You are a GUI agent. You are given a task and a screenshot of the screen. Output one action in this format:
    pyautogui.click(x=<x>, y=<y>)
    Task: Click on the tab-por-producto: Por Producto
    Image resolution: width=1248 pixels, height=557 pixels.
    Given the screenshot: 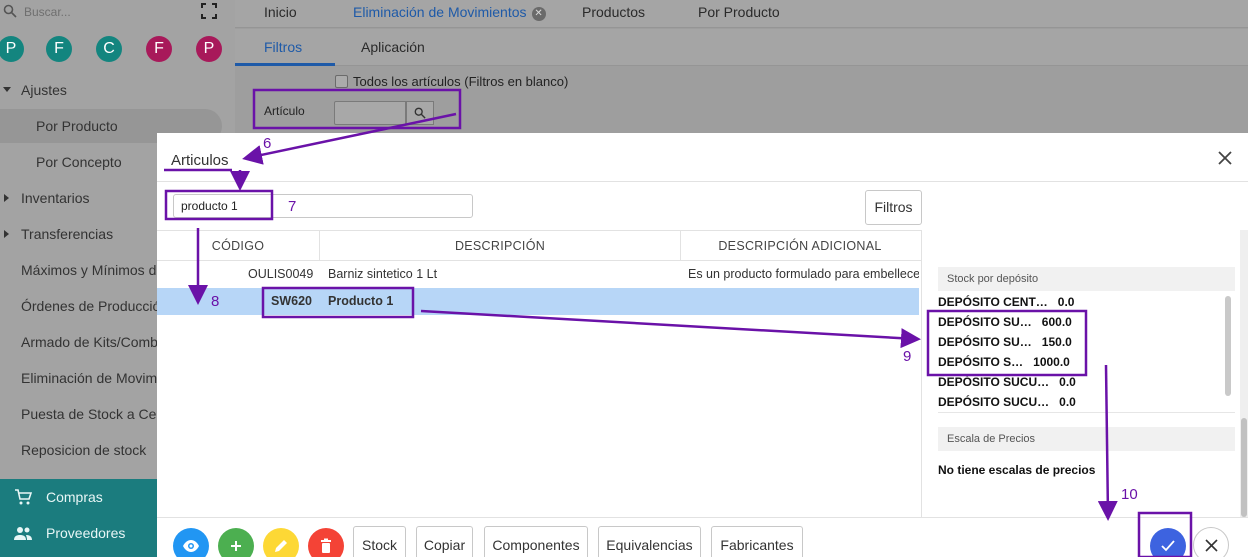 What is the action you would take?
    pyautogui.click(x=739, y=12)
    